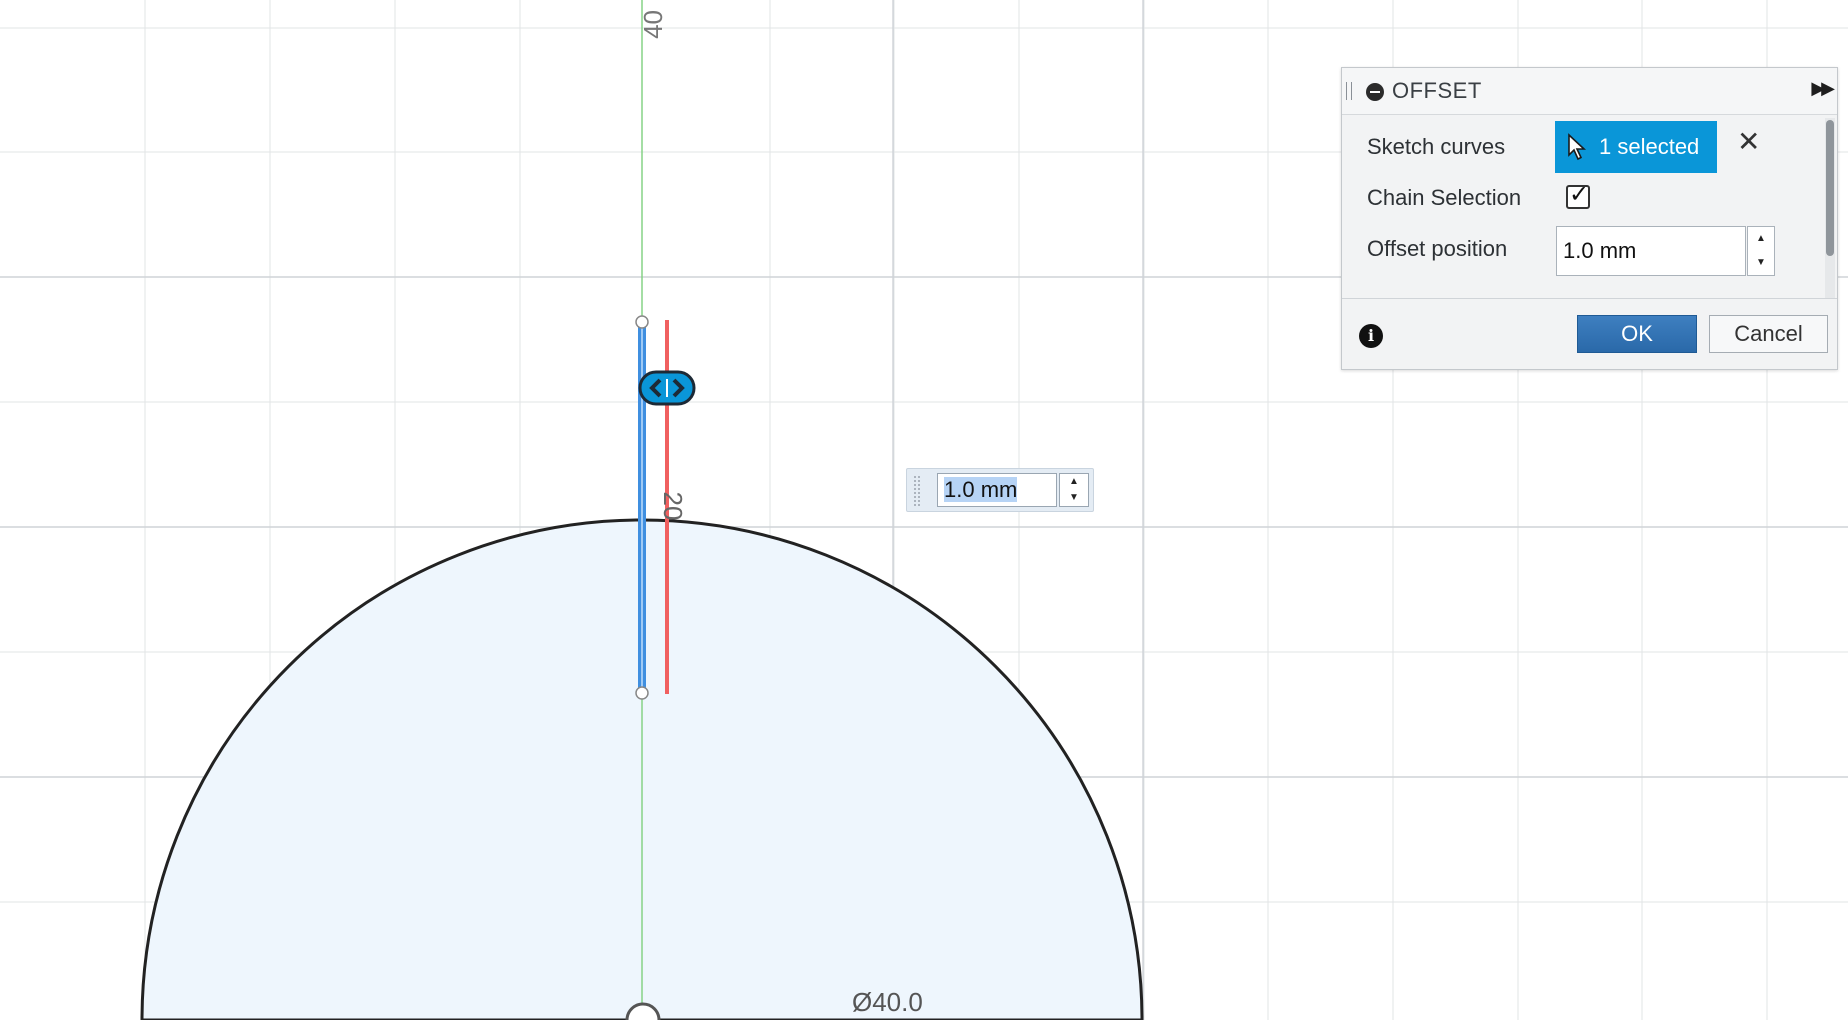 This screenshot has width=1848, height=1020. I want to click on info-icon: i, so click(1371, 336).